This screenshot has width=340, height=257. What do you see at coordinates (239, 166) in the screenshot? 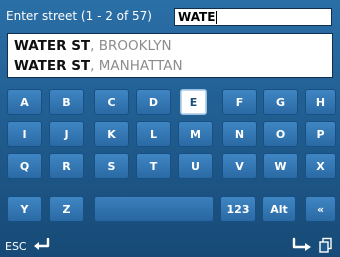
I see `key-v: V` at bounding box center [239, 166].